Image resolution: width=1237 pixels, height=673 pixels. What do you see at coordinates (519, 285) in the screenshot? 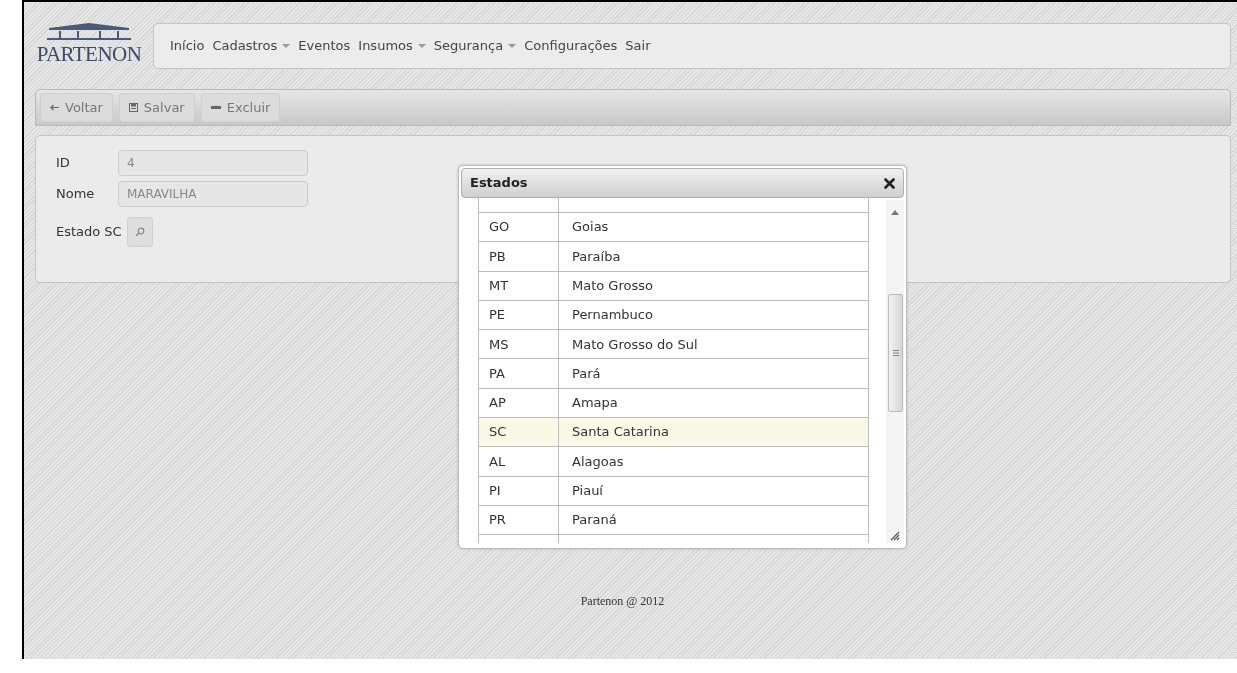
I see `table-cell: MT` at bounding box center [519, 285].